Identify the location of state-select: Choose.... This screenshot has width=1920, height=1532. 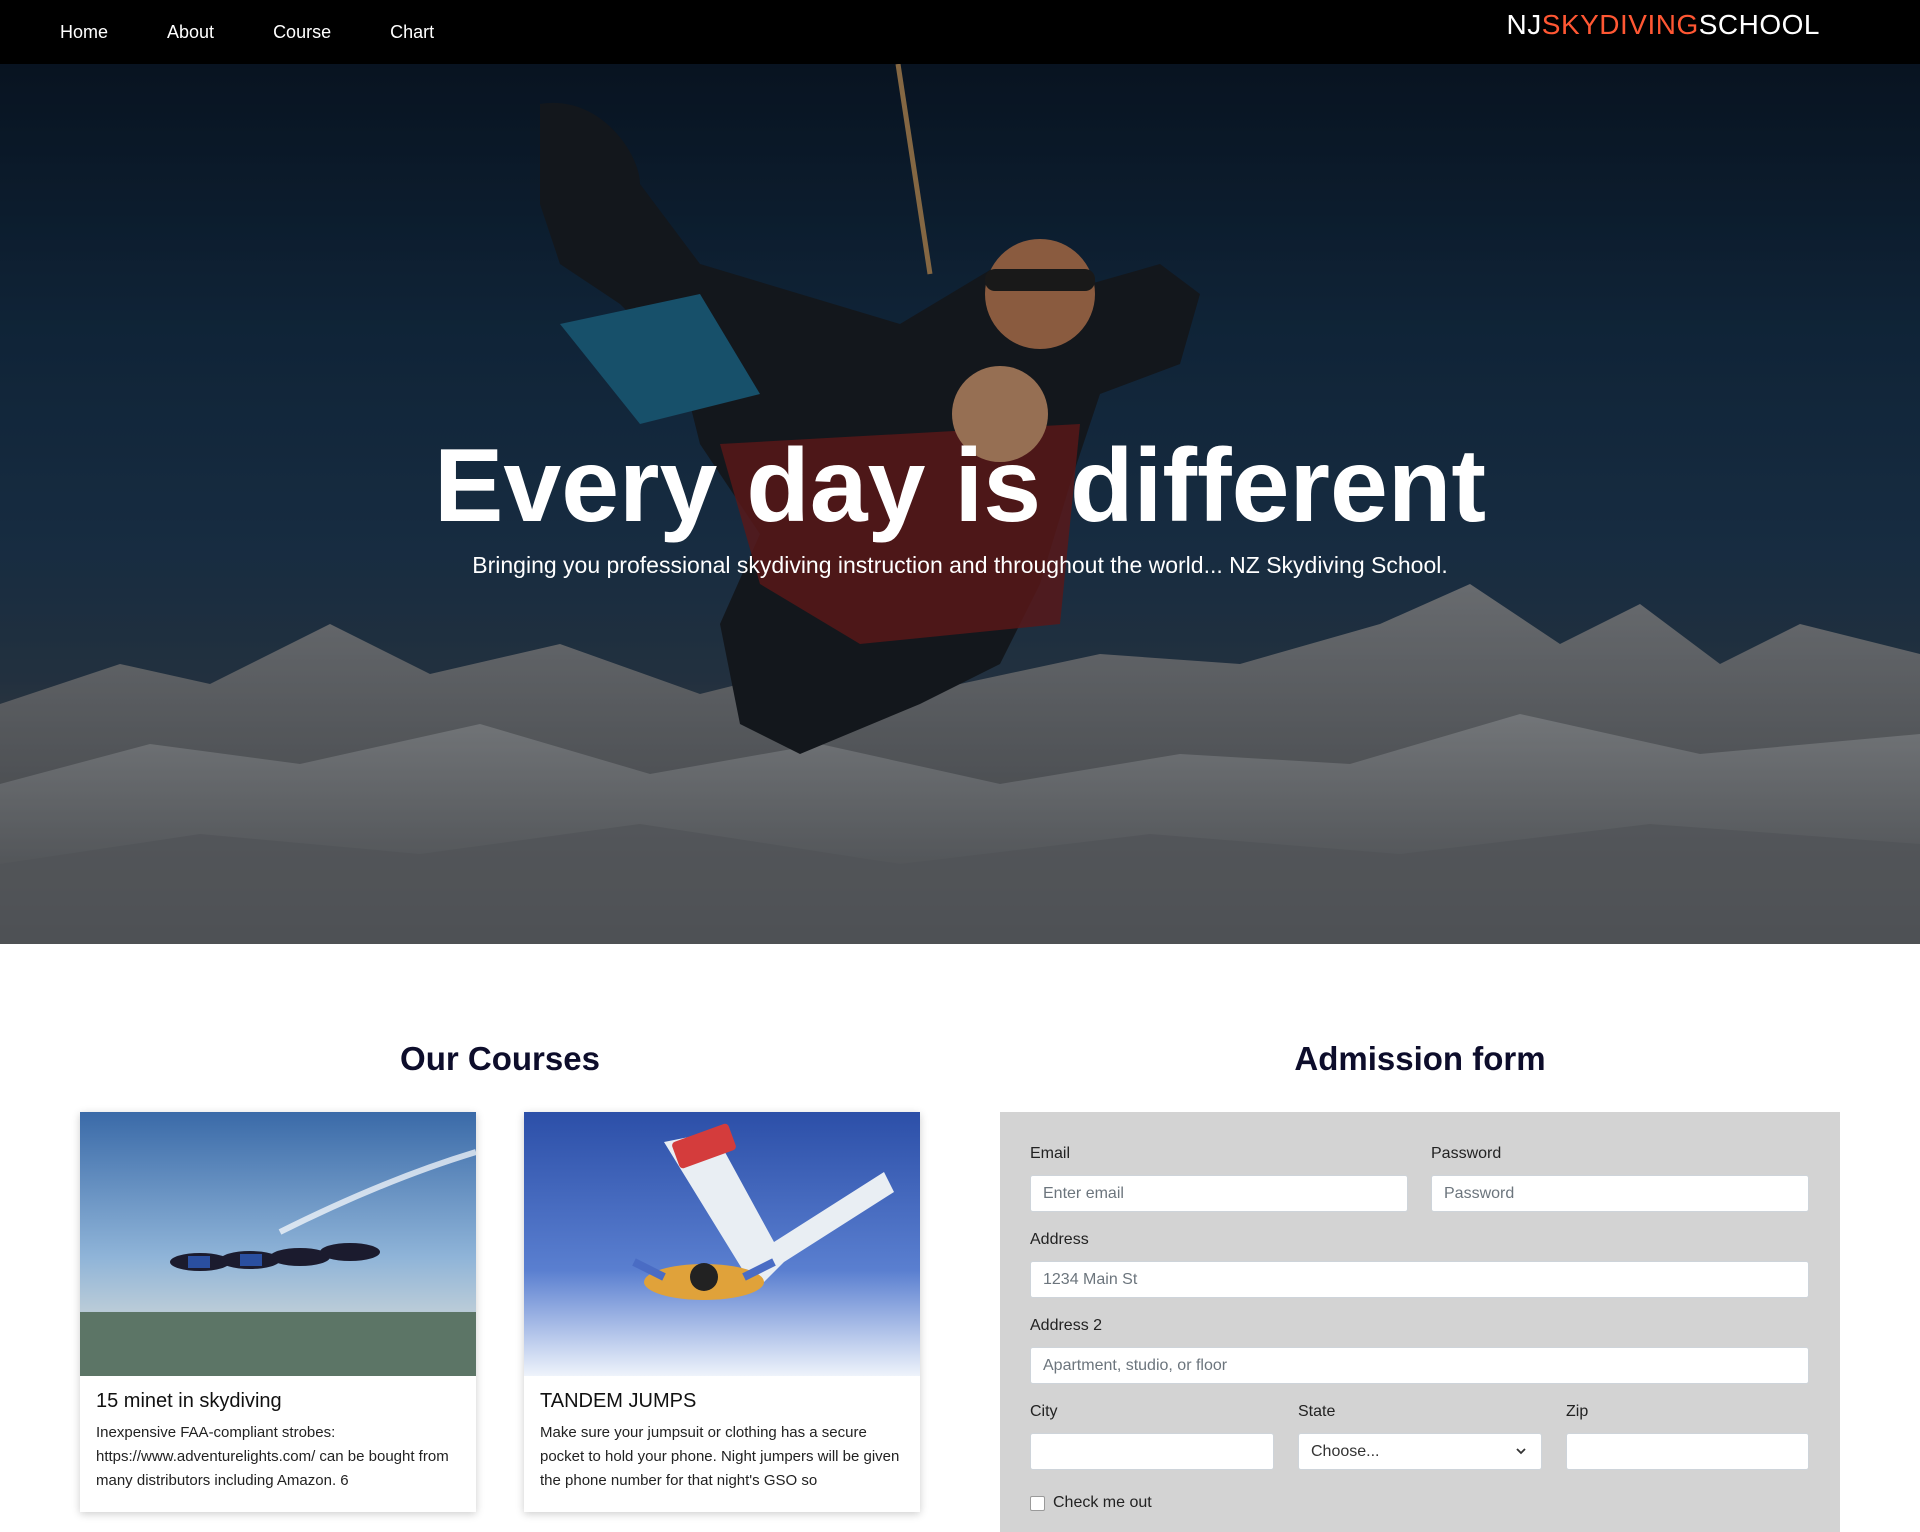
(1420, 1451).